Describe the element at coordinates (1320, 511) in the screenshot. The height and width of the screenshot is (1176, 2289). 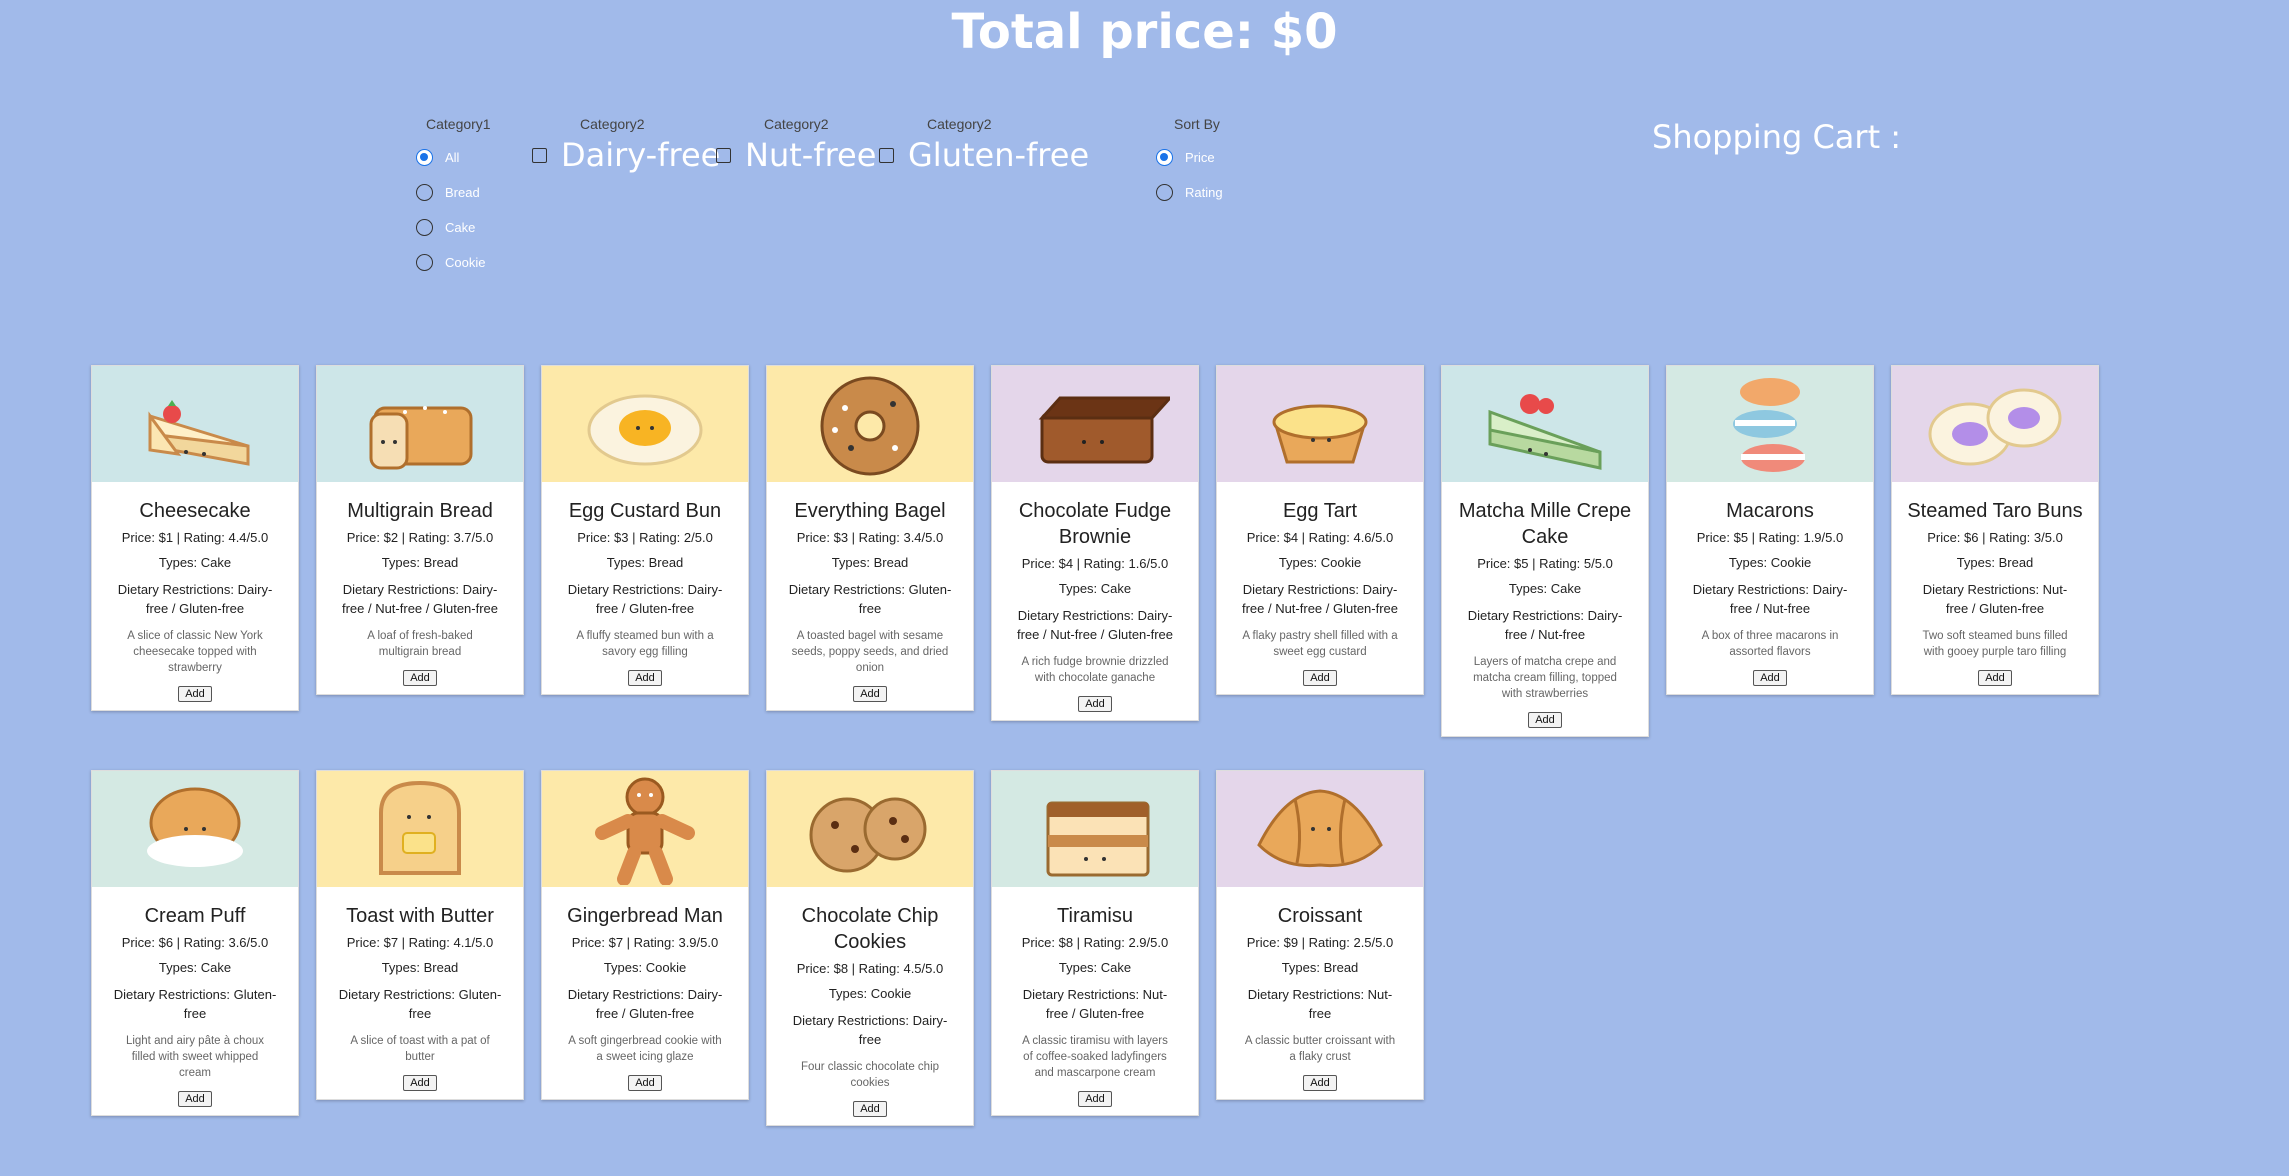
I see `product-name: Egg Tart` at that location.